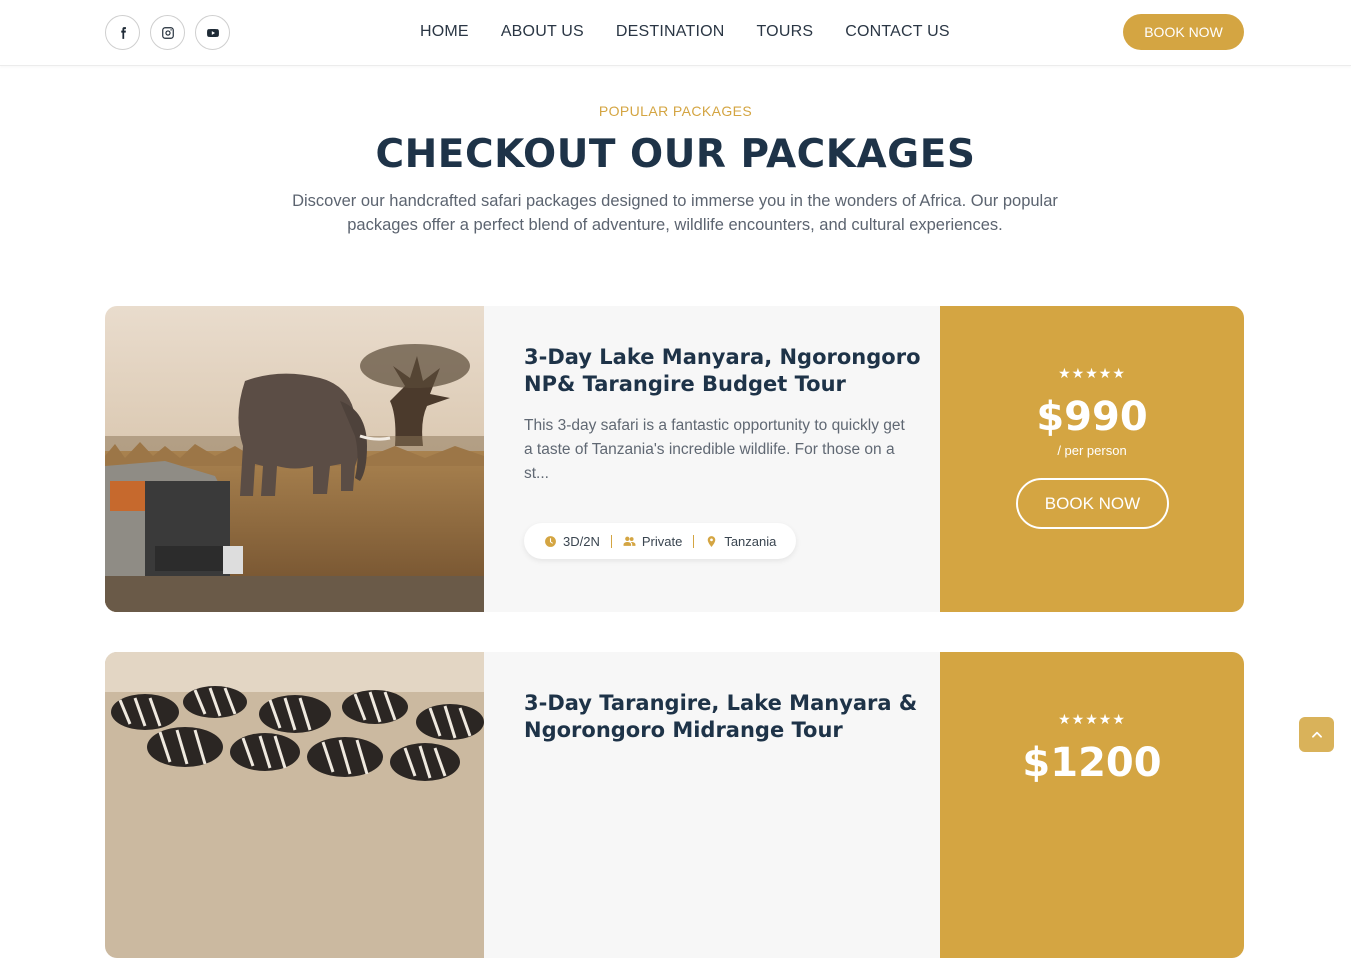 This screenshot has height=958, width=1351. Describe the element at coordinates (897, 32) in the screenshot. I see `nav-contact-us: CONTACT US` at that location.